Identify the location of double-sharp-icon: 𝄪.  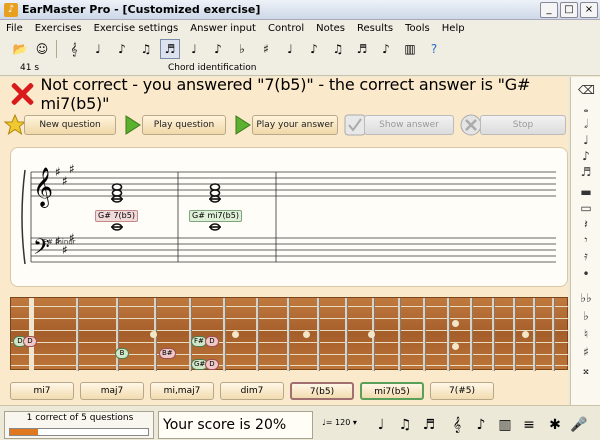
(586, 370).